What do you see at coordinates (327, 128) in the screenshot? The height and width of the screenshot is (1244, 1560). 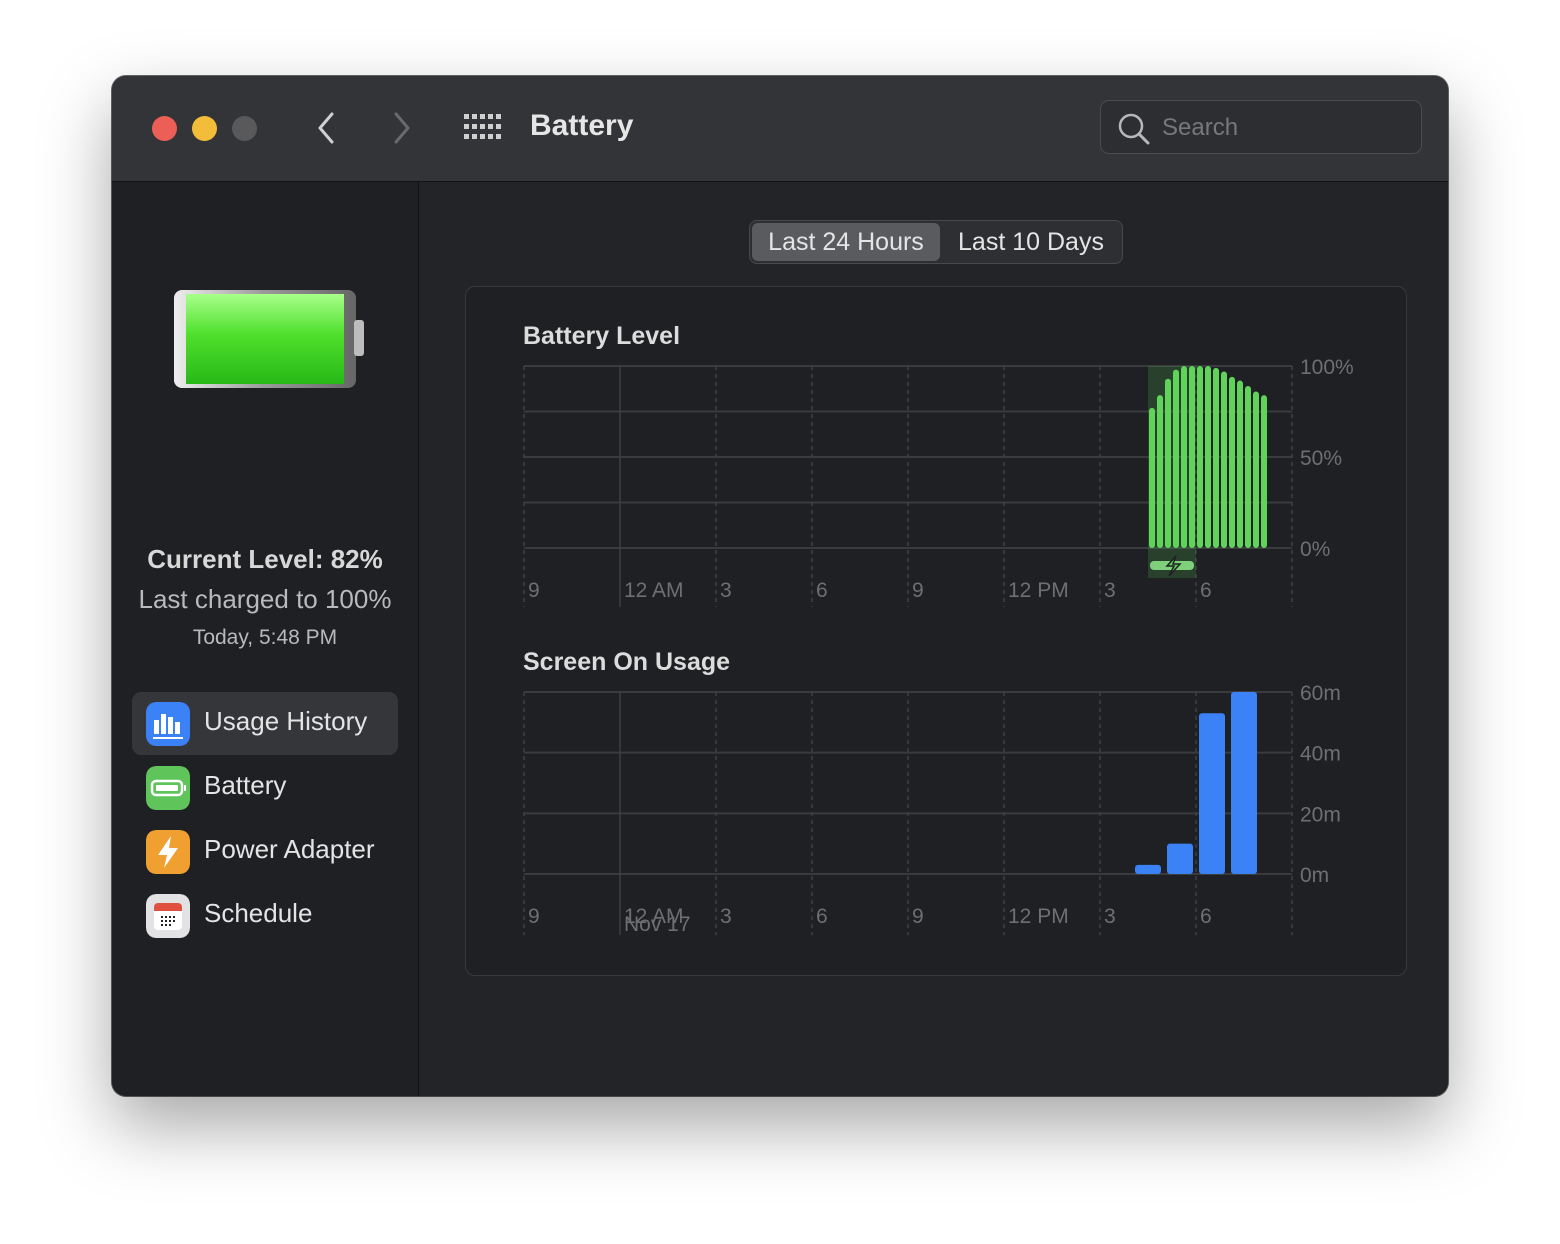 I see `back-chevron-icon` at bounding box center [327, 128].